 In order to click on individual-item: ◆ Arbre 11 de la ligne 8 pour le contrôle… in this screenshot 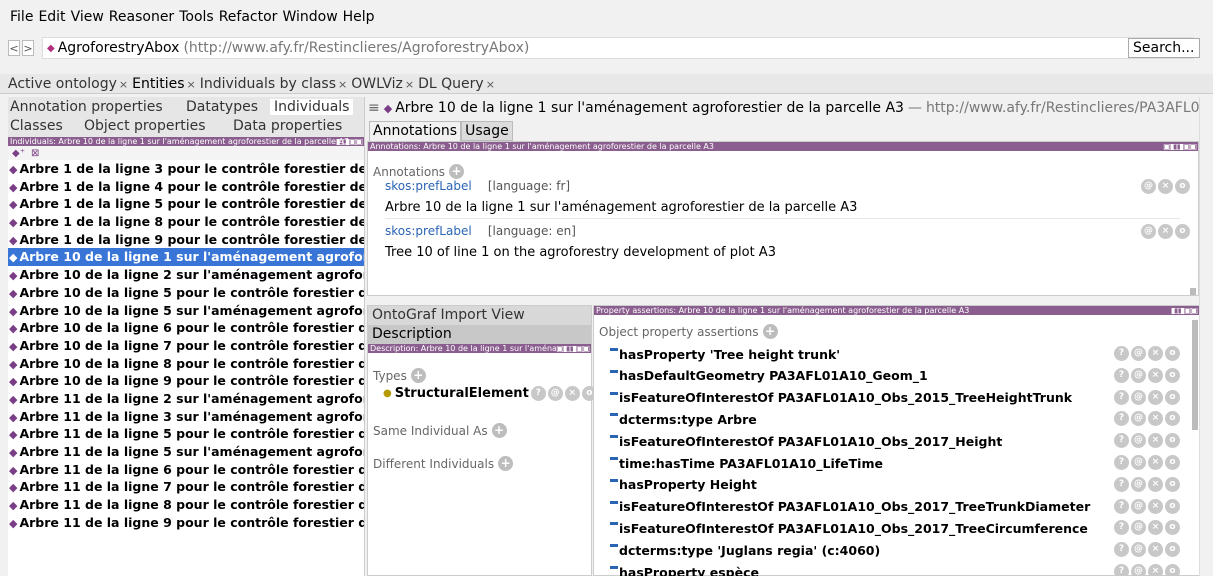, I will do `click(186, 505)`.